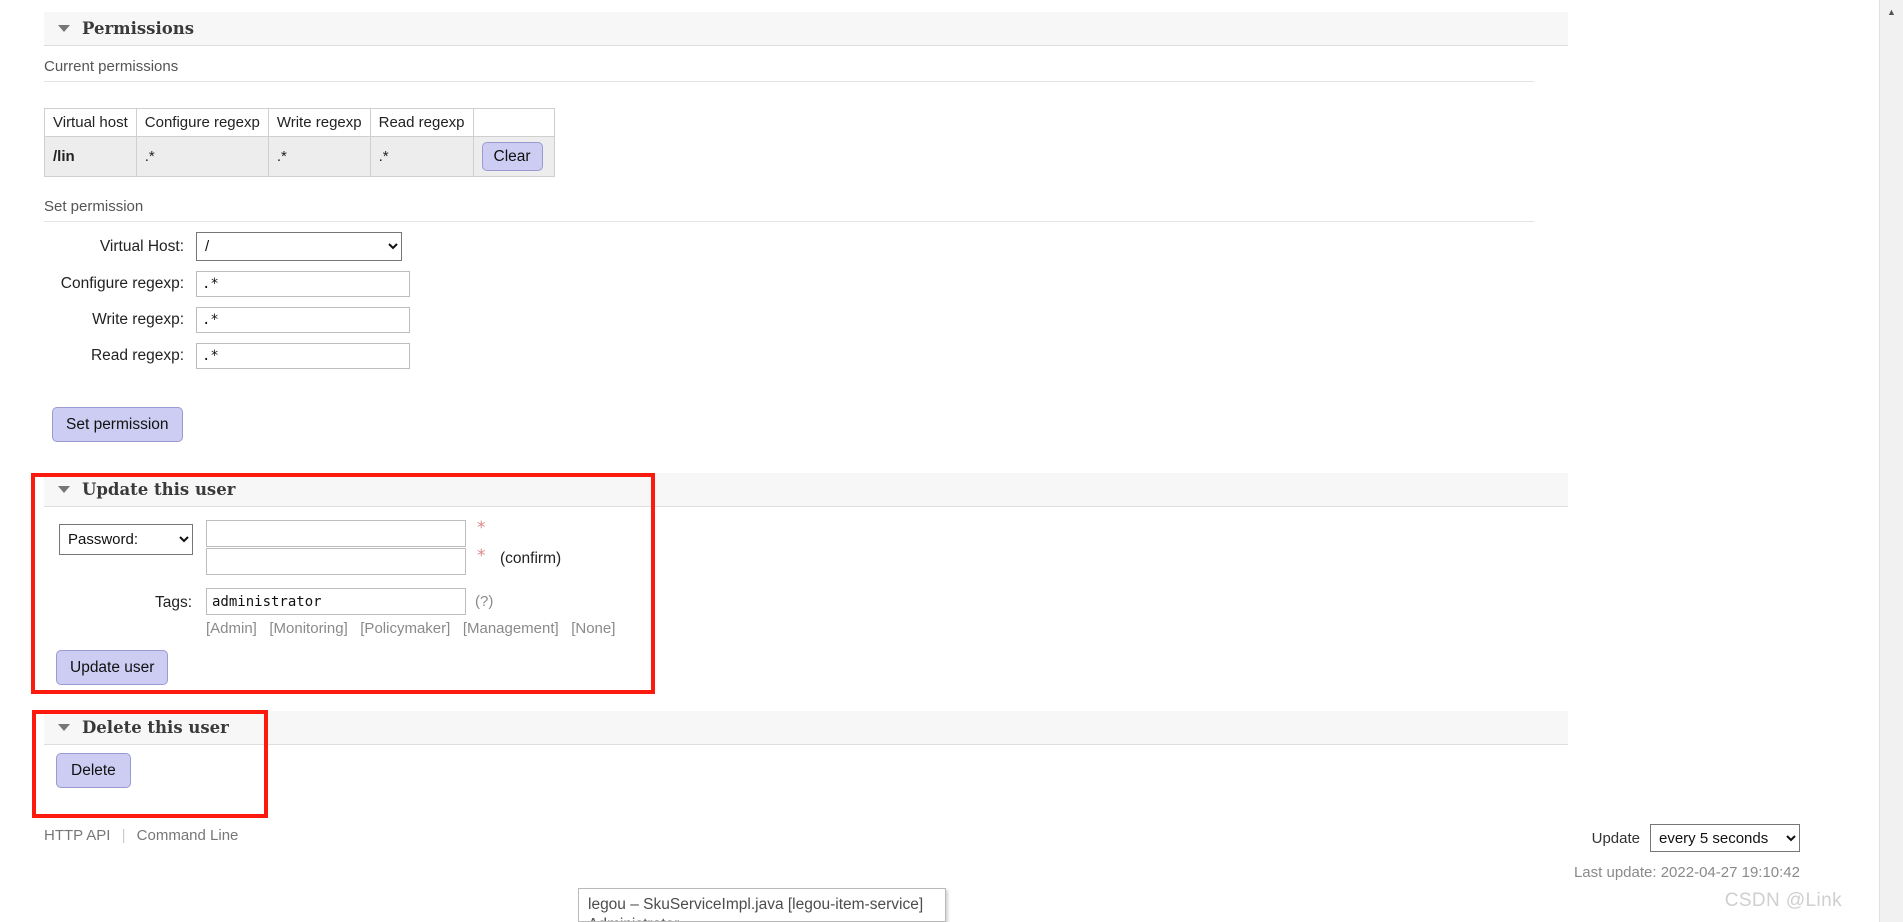 This screenshot has height=922, width=1903. What do you see at coordinates (126, 539) in the screenshot?
I see `credential-type-select: Password:` at bounding box center [126, 539].